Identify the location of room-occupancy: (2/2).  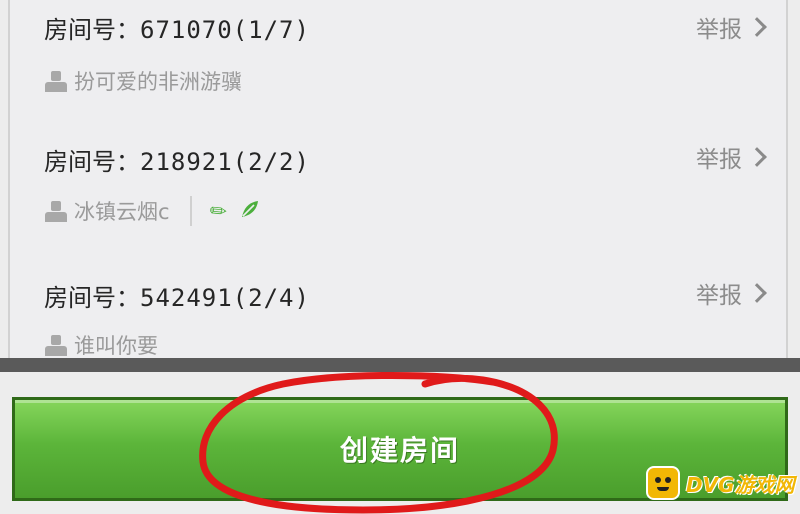
(271, 162).